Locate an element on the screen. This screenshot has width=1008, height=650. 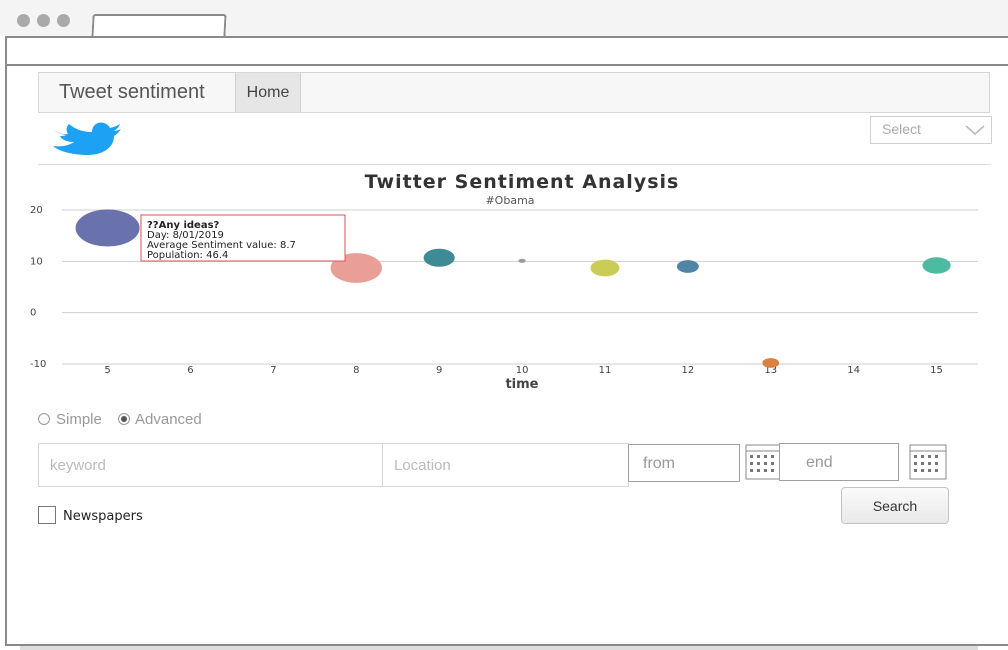
end-date-input: end is located at coordinates (839, 462).